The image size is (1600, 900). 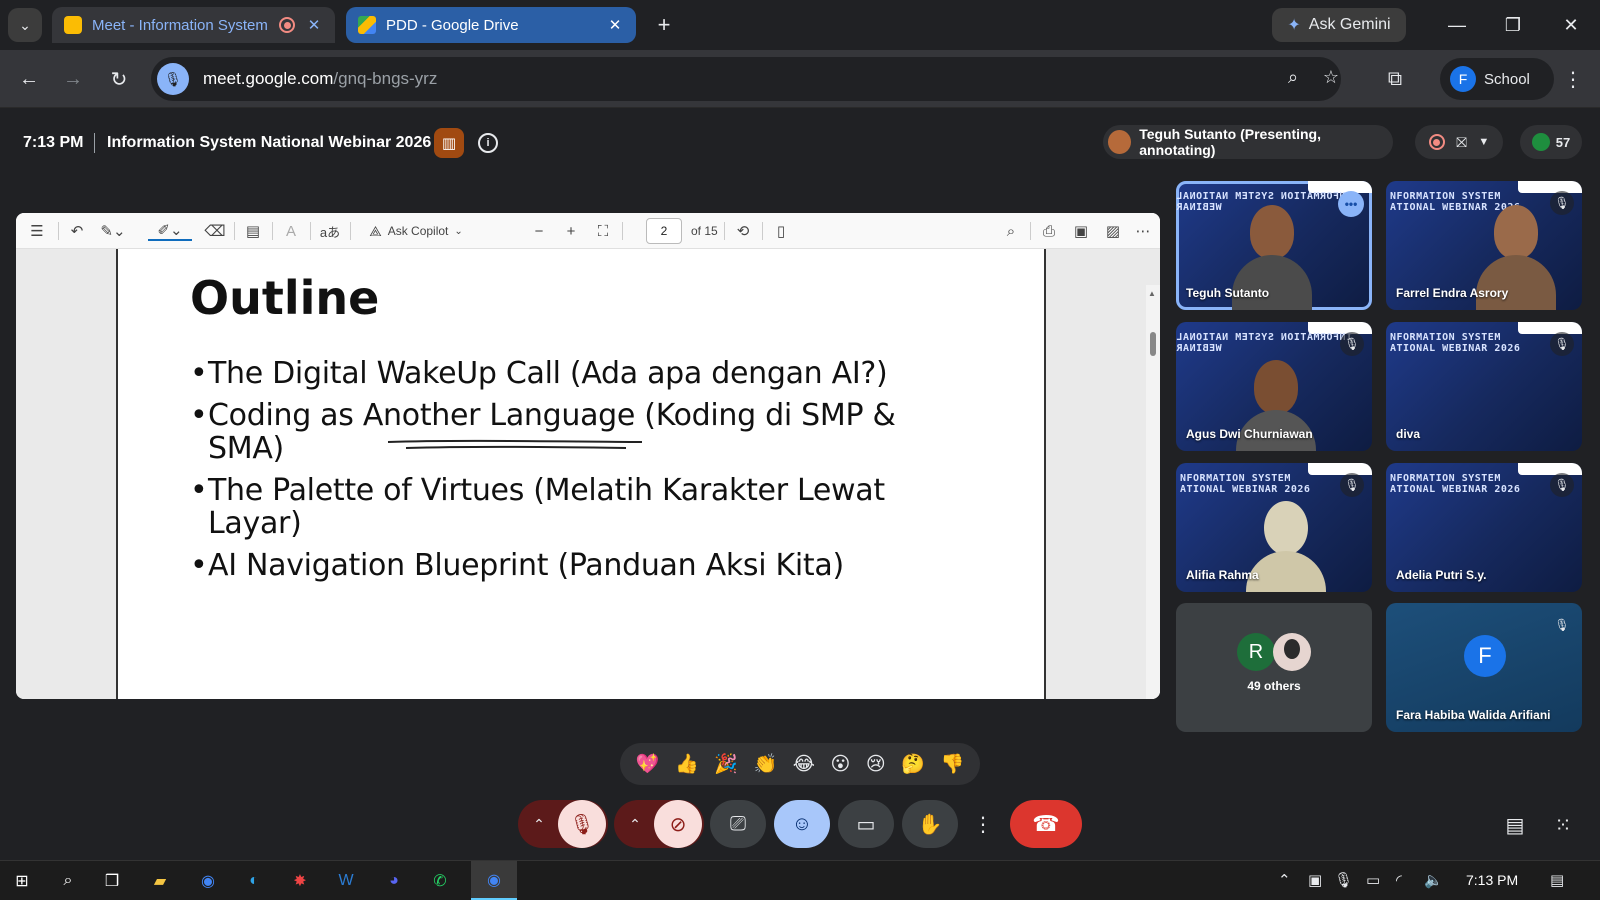 I want to click on eraser-icon: ⌫, so click(x=215, y=231).